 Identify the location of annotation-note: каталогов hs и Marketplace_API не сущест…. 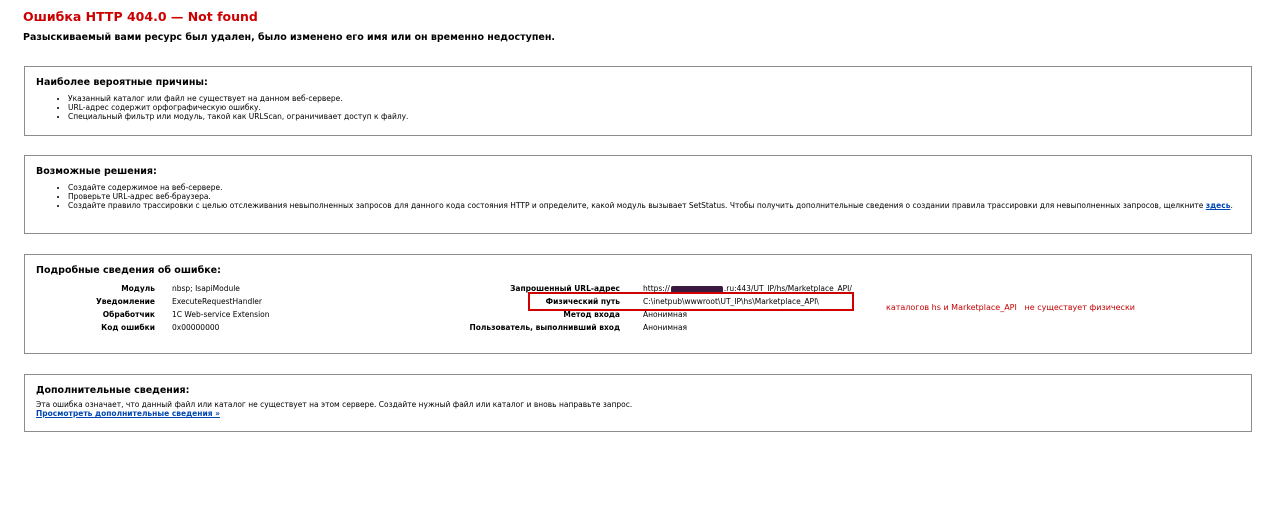
(1010, 307).